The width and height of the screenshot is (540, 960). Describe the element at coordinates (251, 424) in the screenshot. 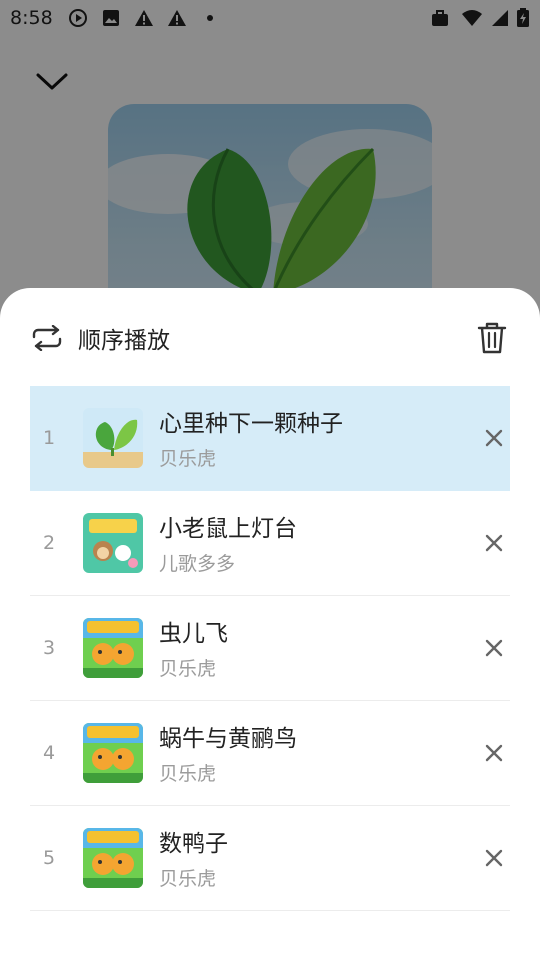

I see `track-title: 心里种下一颗种子` at that location.